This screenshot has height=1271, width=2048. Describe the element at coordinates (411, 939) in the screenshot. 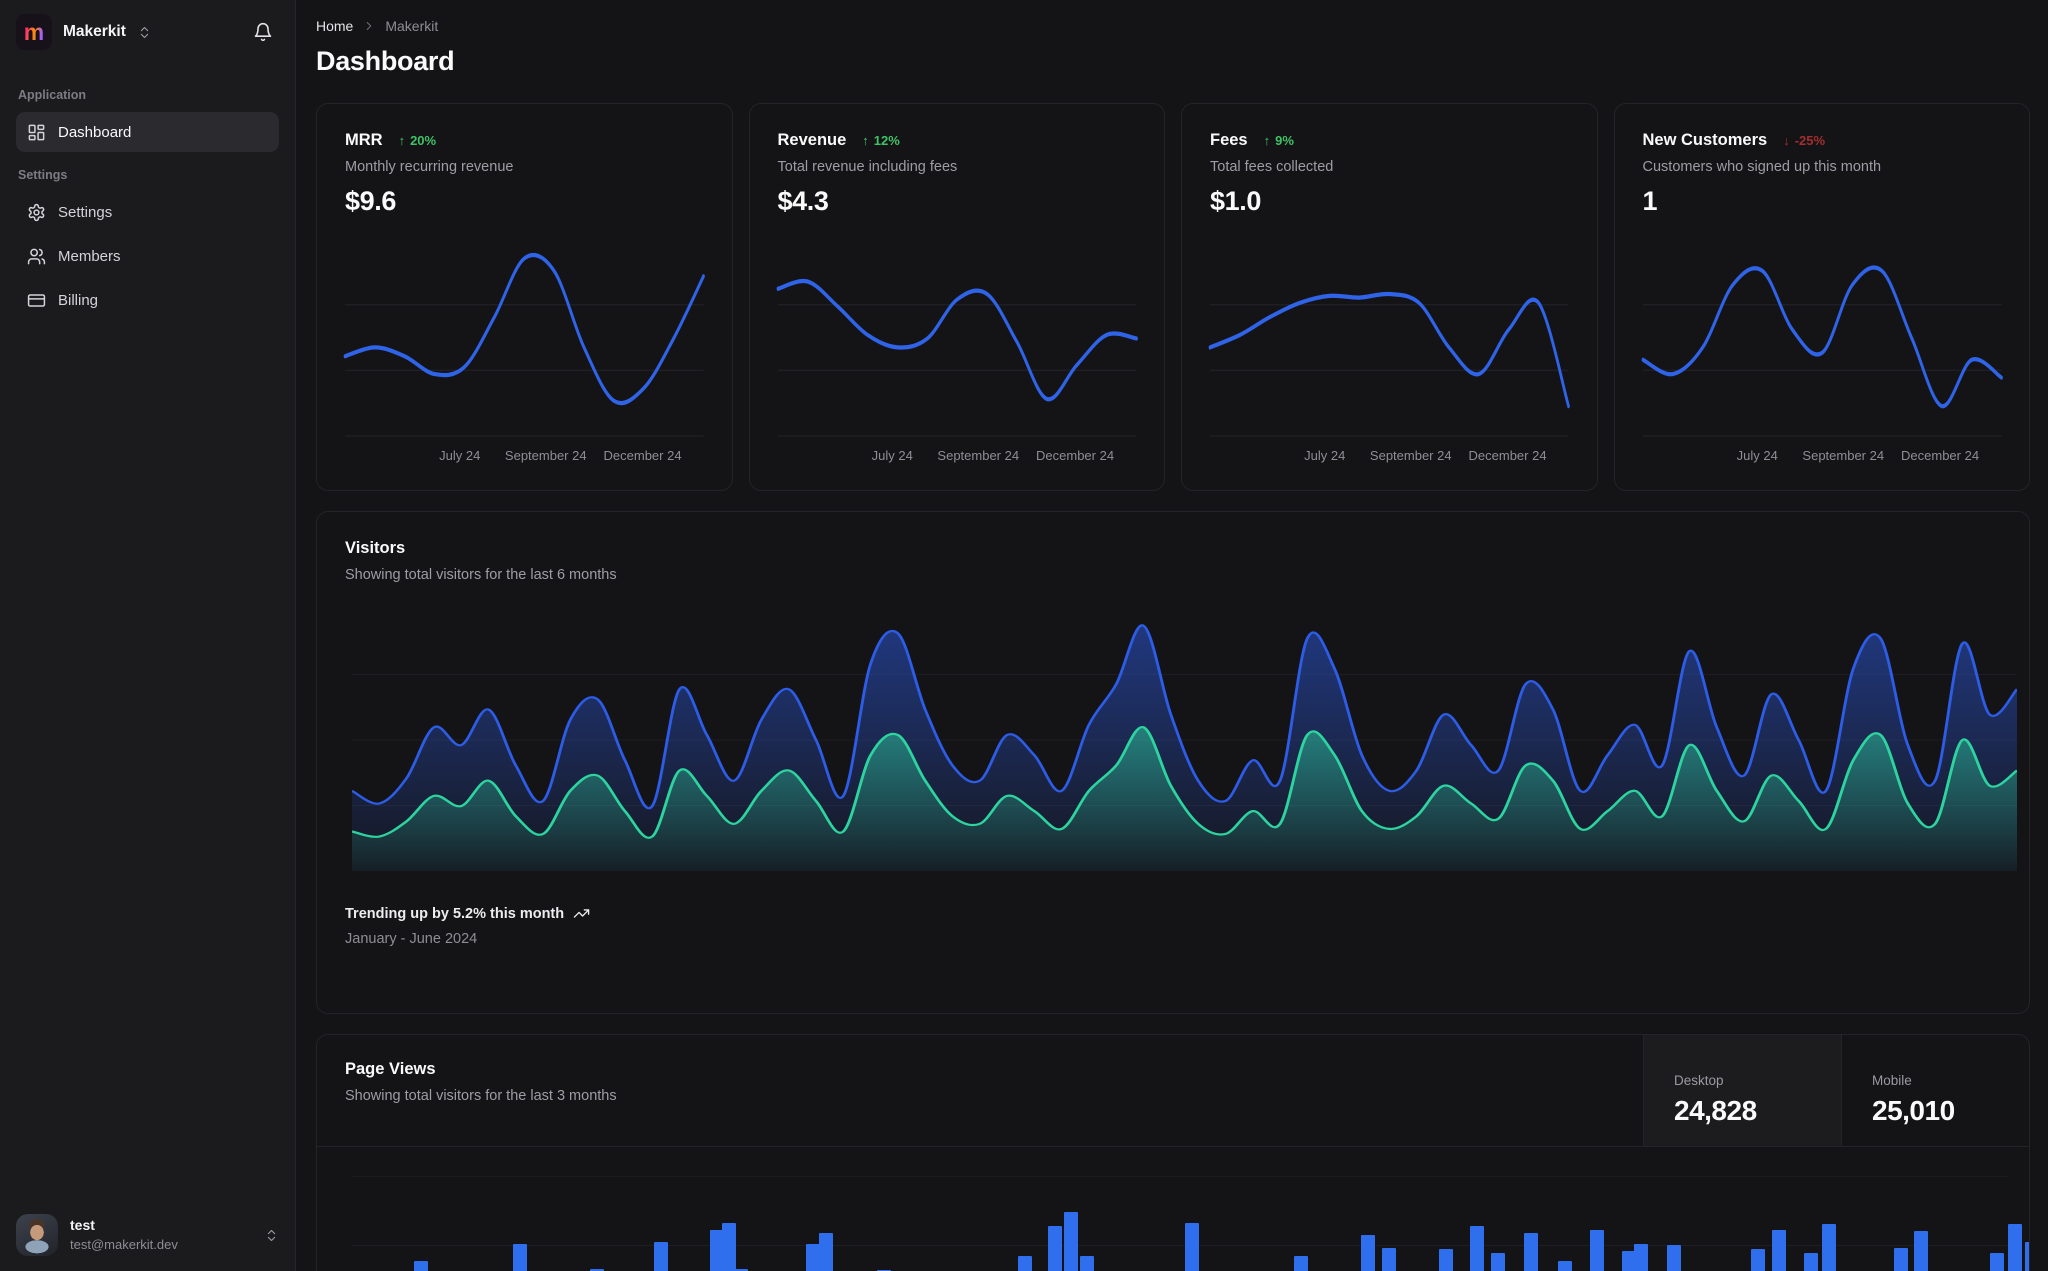

I see `visitors-period: January - June 2024` at that location.